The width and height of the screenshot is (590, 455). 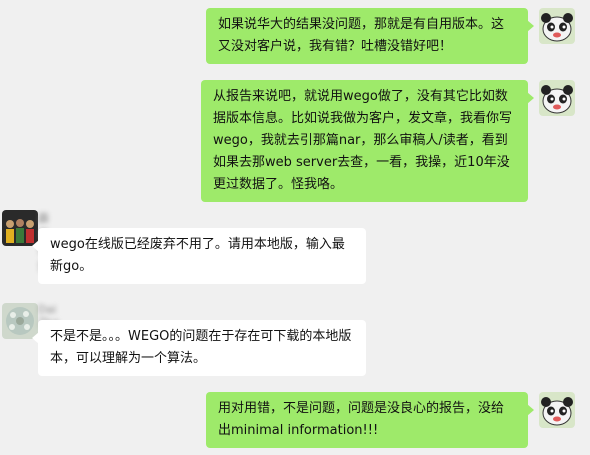 What do you see at coordinates (199, 348) in the screenshot?
I see `message-bubble: 不是不是。。。WEGO的问题在于存在可下载的本地版本，可以理解为一个算法。` at bounding box center [199, 348].